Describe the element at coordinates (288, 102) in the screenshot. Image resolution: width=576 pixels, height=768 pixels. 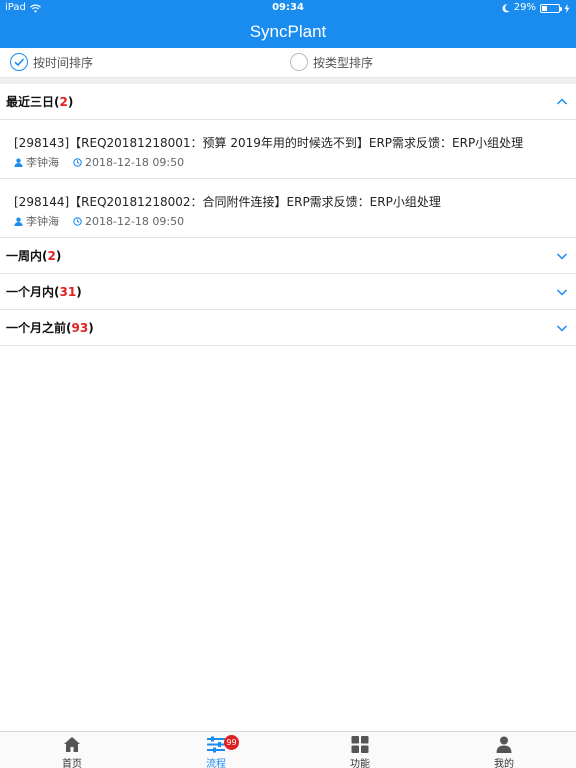
I see `section-recent-three-days: 最近三日(2)` at that location.